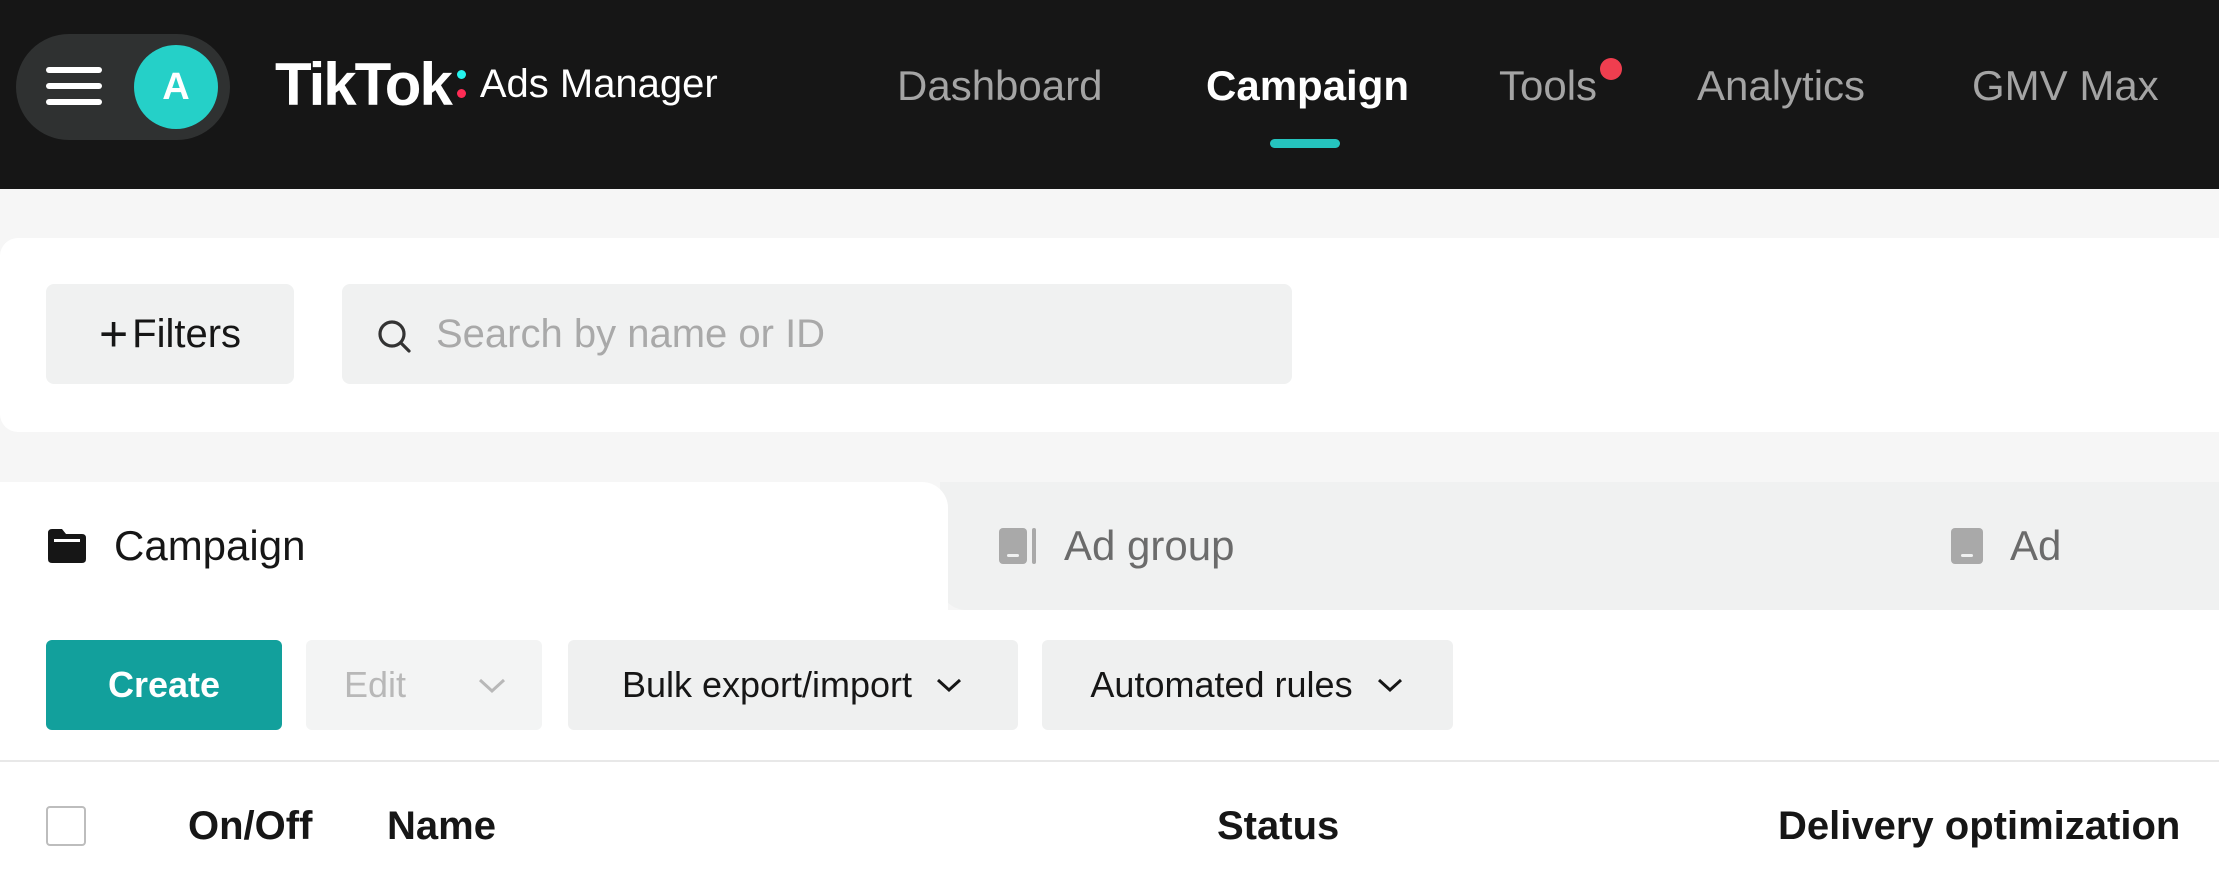  What do you see at coordinates (1307, 86) in the screenshot?
I see `nav-tab-campaign: Campaign` at bounding box center [1307, 86].